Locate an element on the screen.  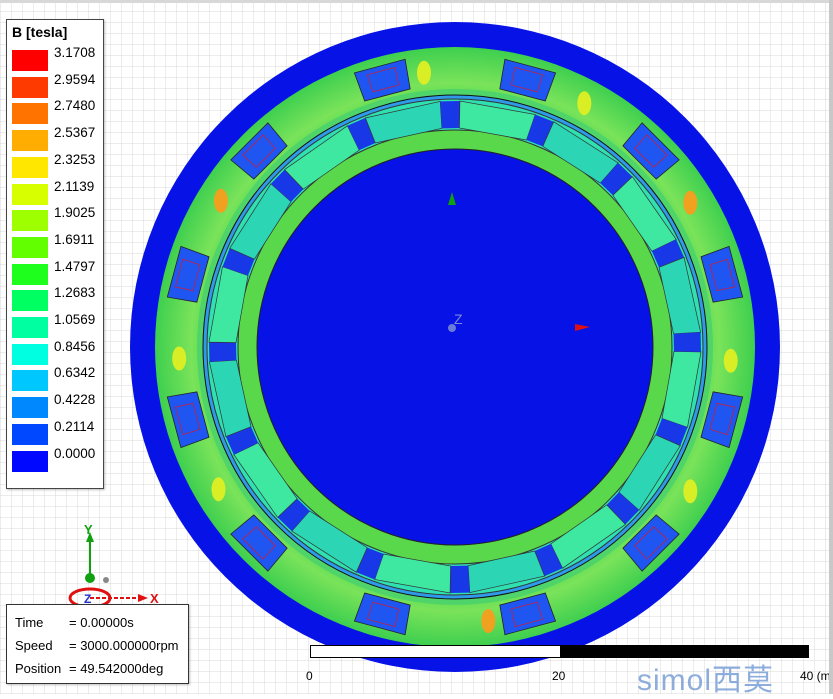
speed-row: Speed = 3000.000000rpm is located at coordinates (97, 645).